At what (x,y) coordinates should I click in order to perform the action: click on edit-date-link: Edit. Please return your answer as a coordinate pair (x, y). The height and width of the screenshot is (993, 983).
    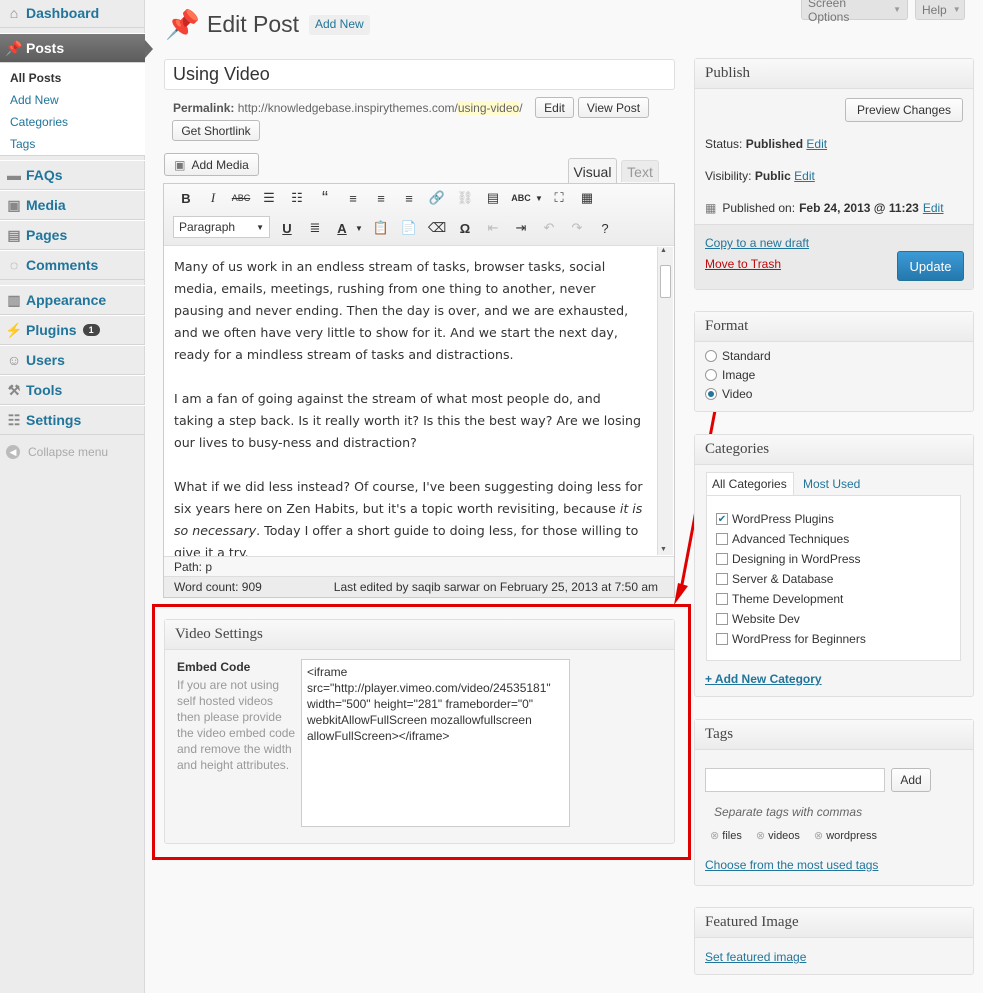
    Looking at the image, I should click on (933, 208).